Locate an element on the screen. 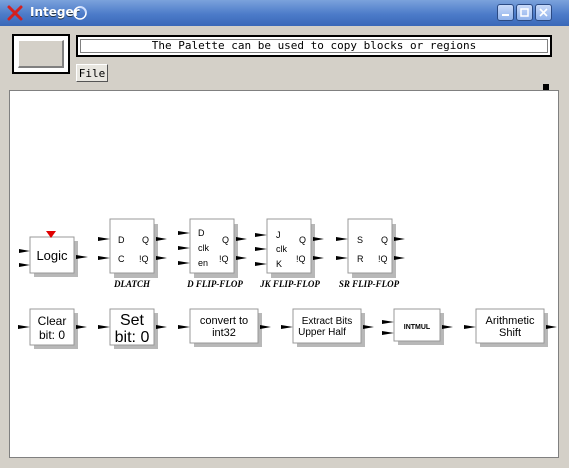 This screenshot has width=569, height=468. convert-int32-block: convert to int32 is located at coordinates (224, 327).